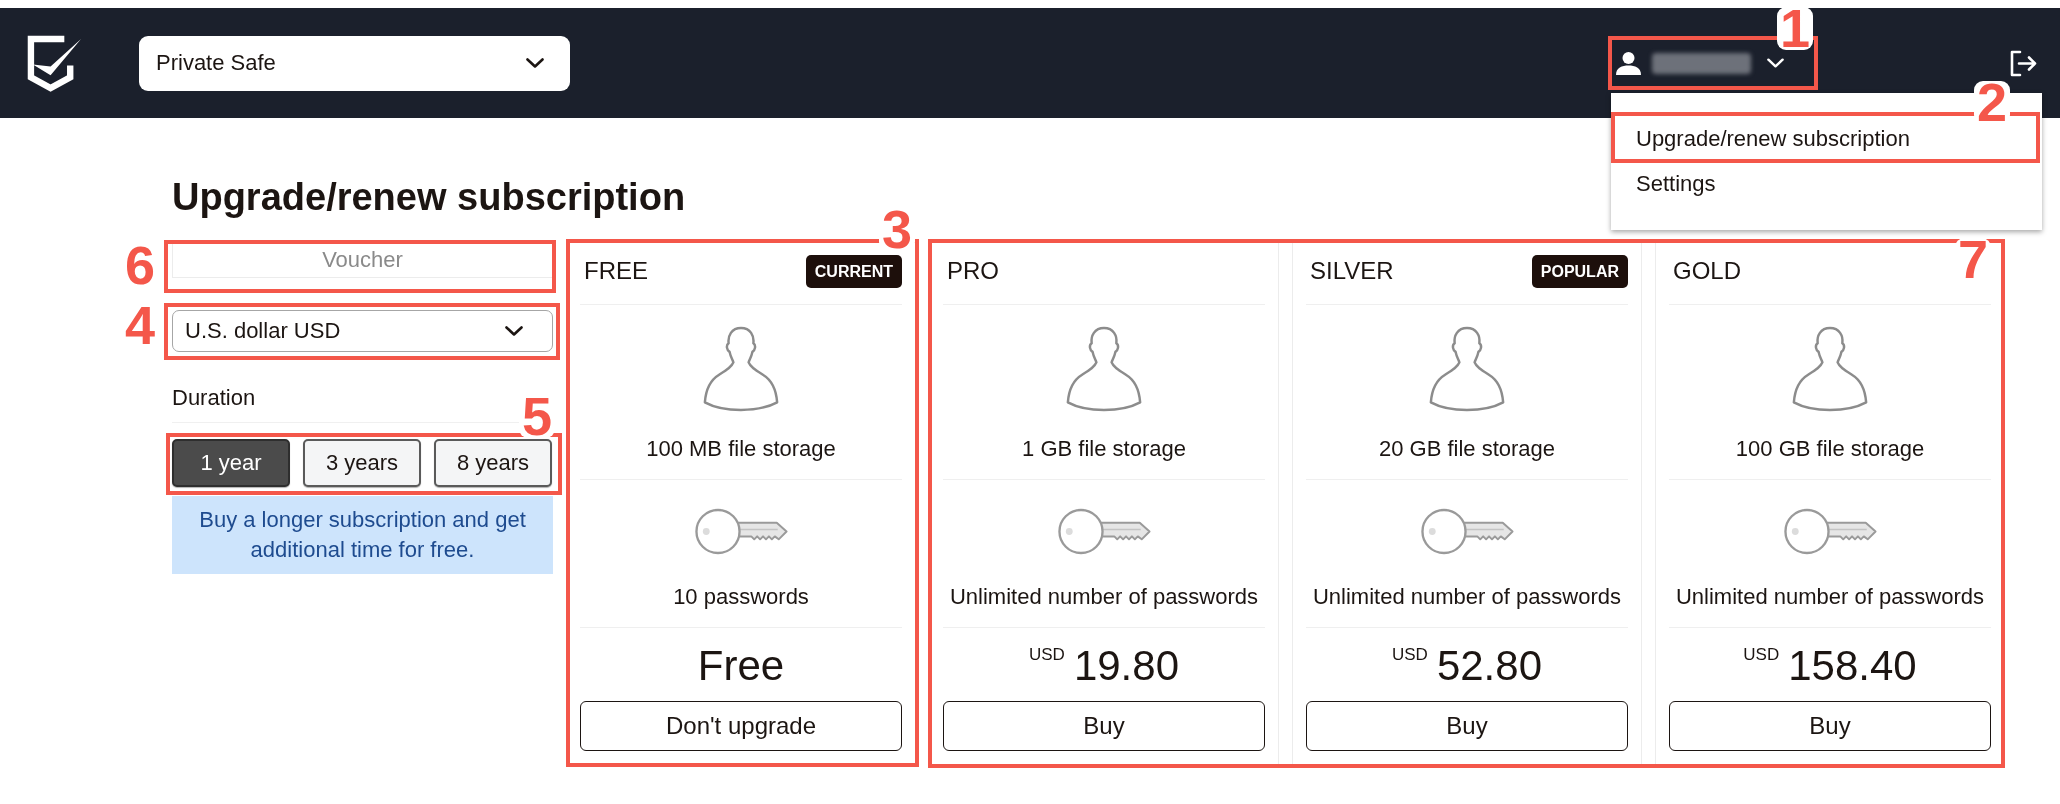 The image size is (2060, 804). Describe the element at coordinates (1628, 63) in the screenshot. I see `user-icon` at that location.